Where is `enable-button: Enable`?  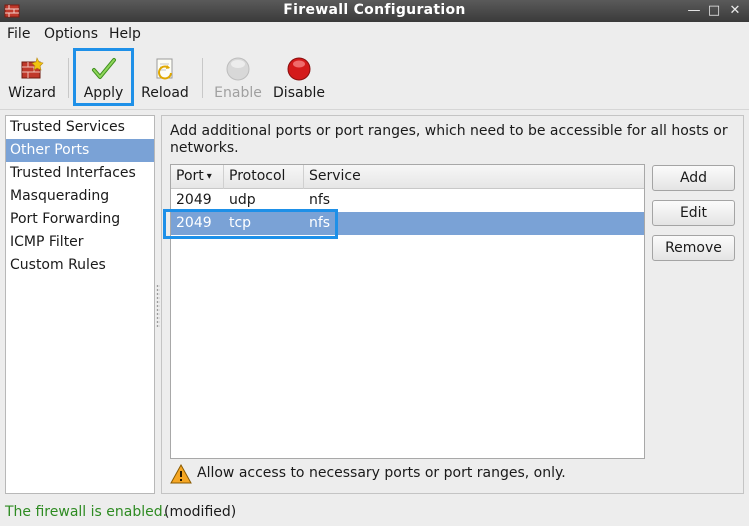
enable-button: Enable is located at coordinates (238, 77).